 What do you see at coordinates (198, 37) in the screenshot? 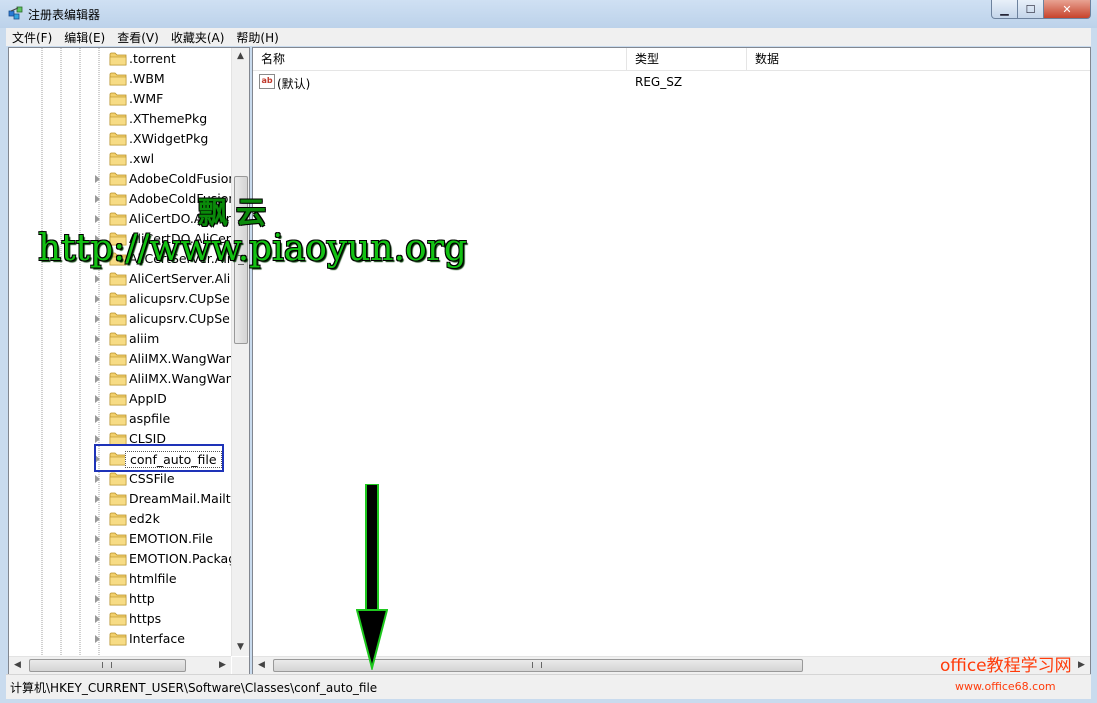
I see `menu-favorites: 收藏夹(A)` at bounding box center [198, 37].